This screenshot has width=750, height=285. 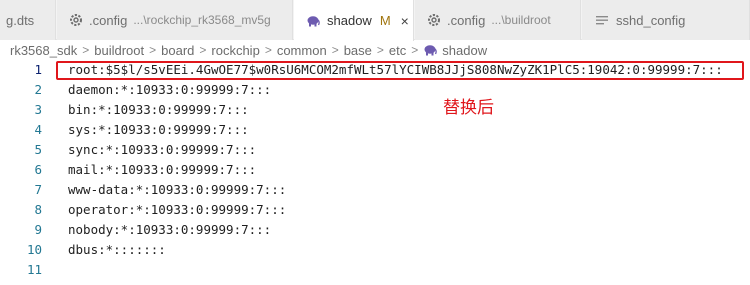 What do you see at coordinates (38, 69) in the screenshot?
I see `line-number: 1` at bounding box center [38, 69].